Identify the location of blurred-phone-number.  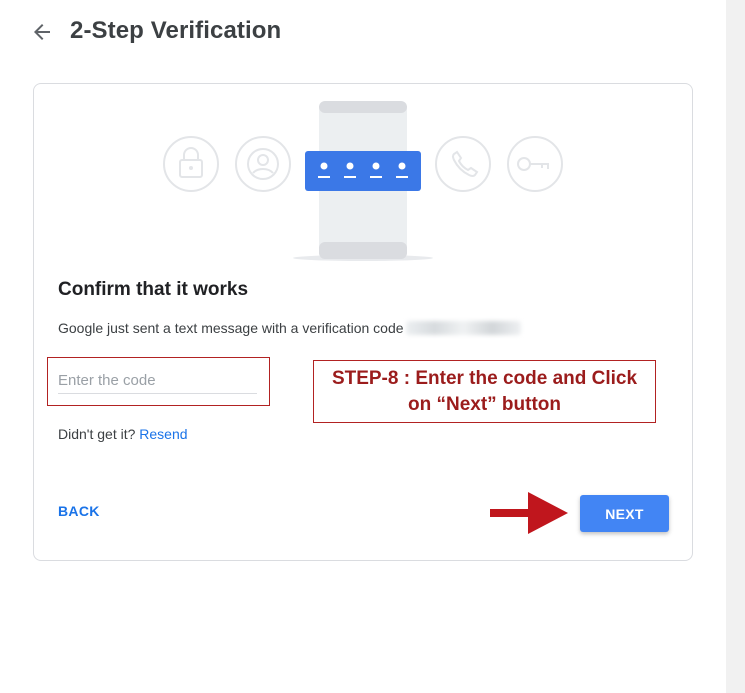
(463, 328).